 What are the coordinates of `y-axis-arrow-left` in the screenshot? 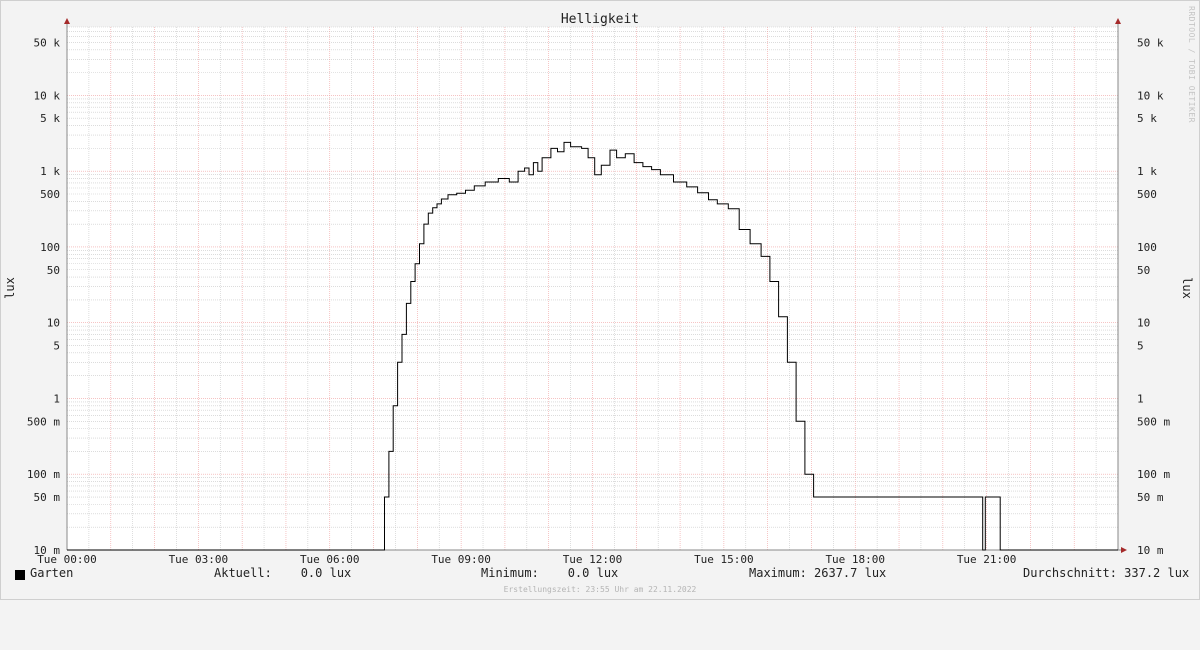 It's located at (67, 21).